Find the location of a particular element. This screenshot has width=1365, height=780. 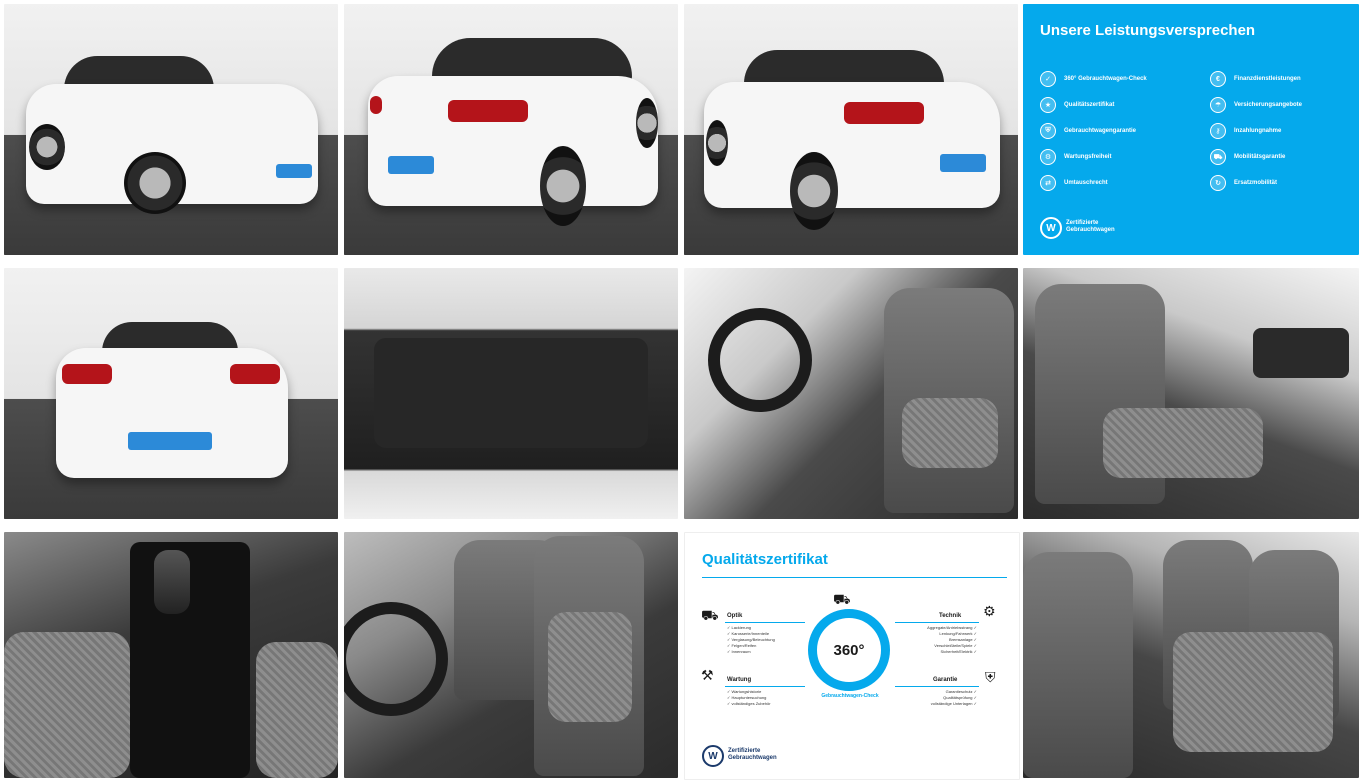

gallery-image-rear-seats is located at coordinates (1191, 655).